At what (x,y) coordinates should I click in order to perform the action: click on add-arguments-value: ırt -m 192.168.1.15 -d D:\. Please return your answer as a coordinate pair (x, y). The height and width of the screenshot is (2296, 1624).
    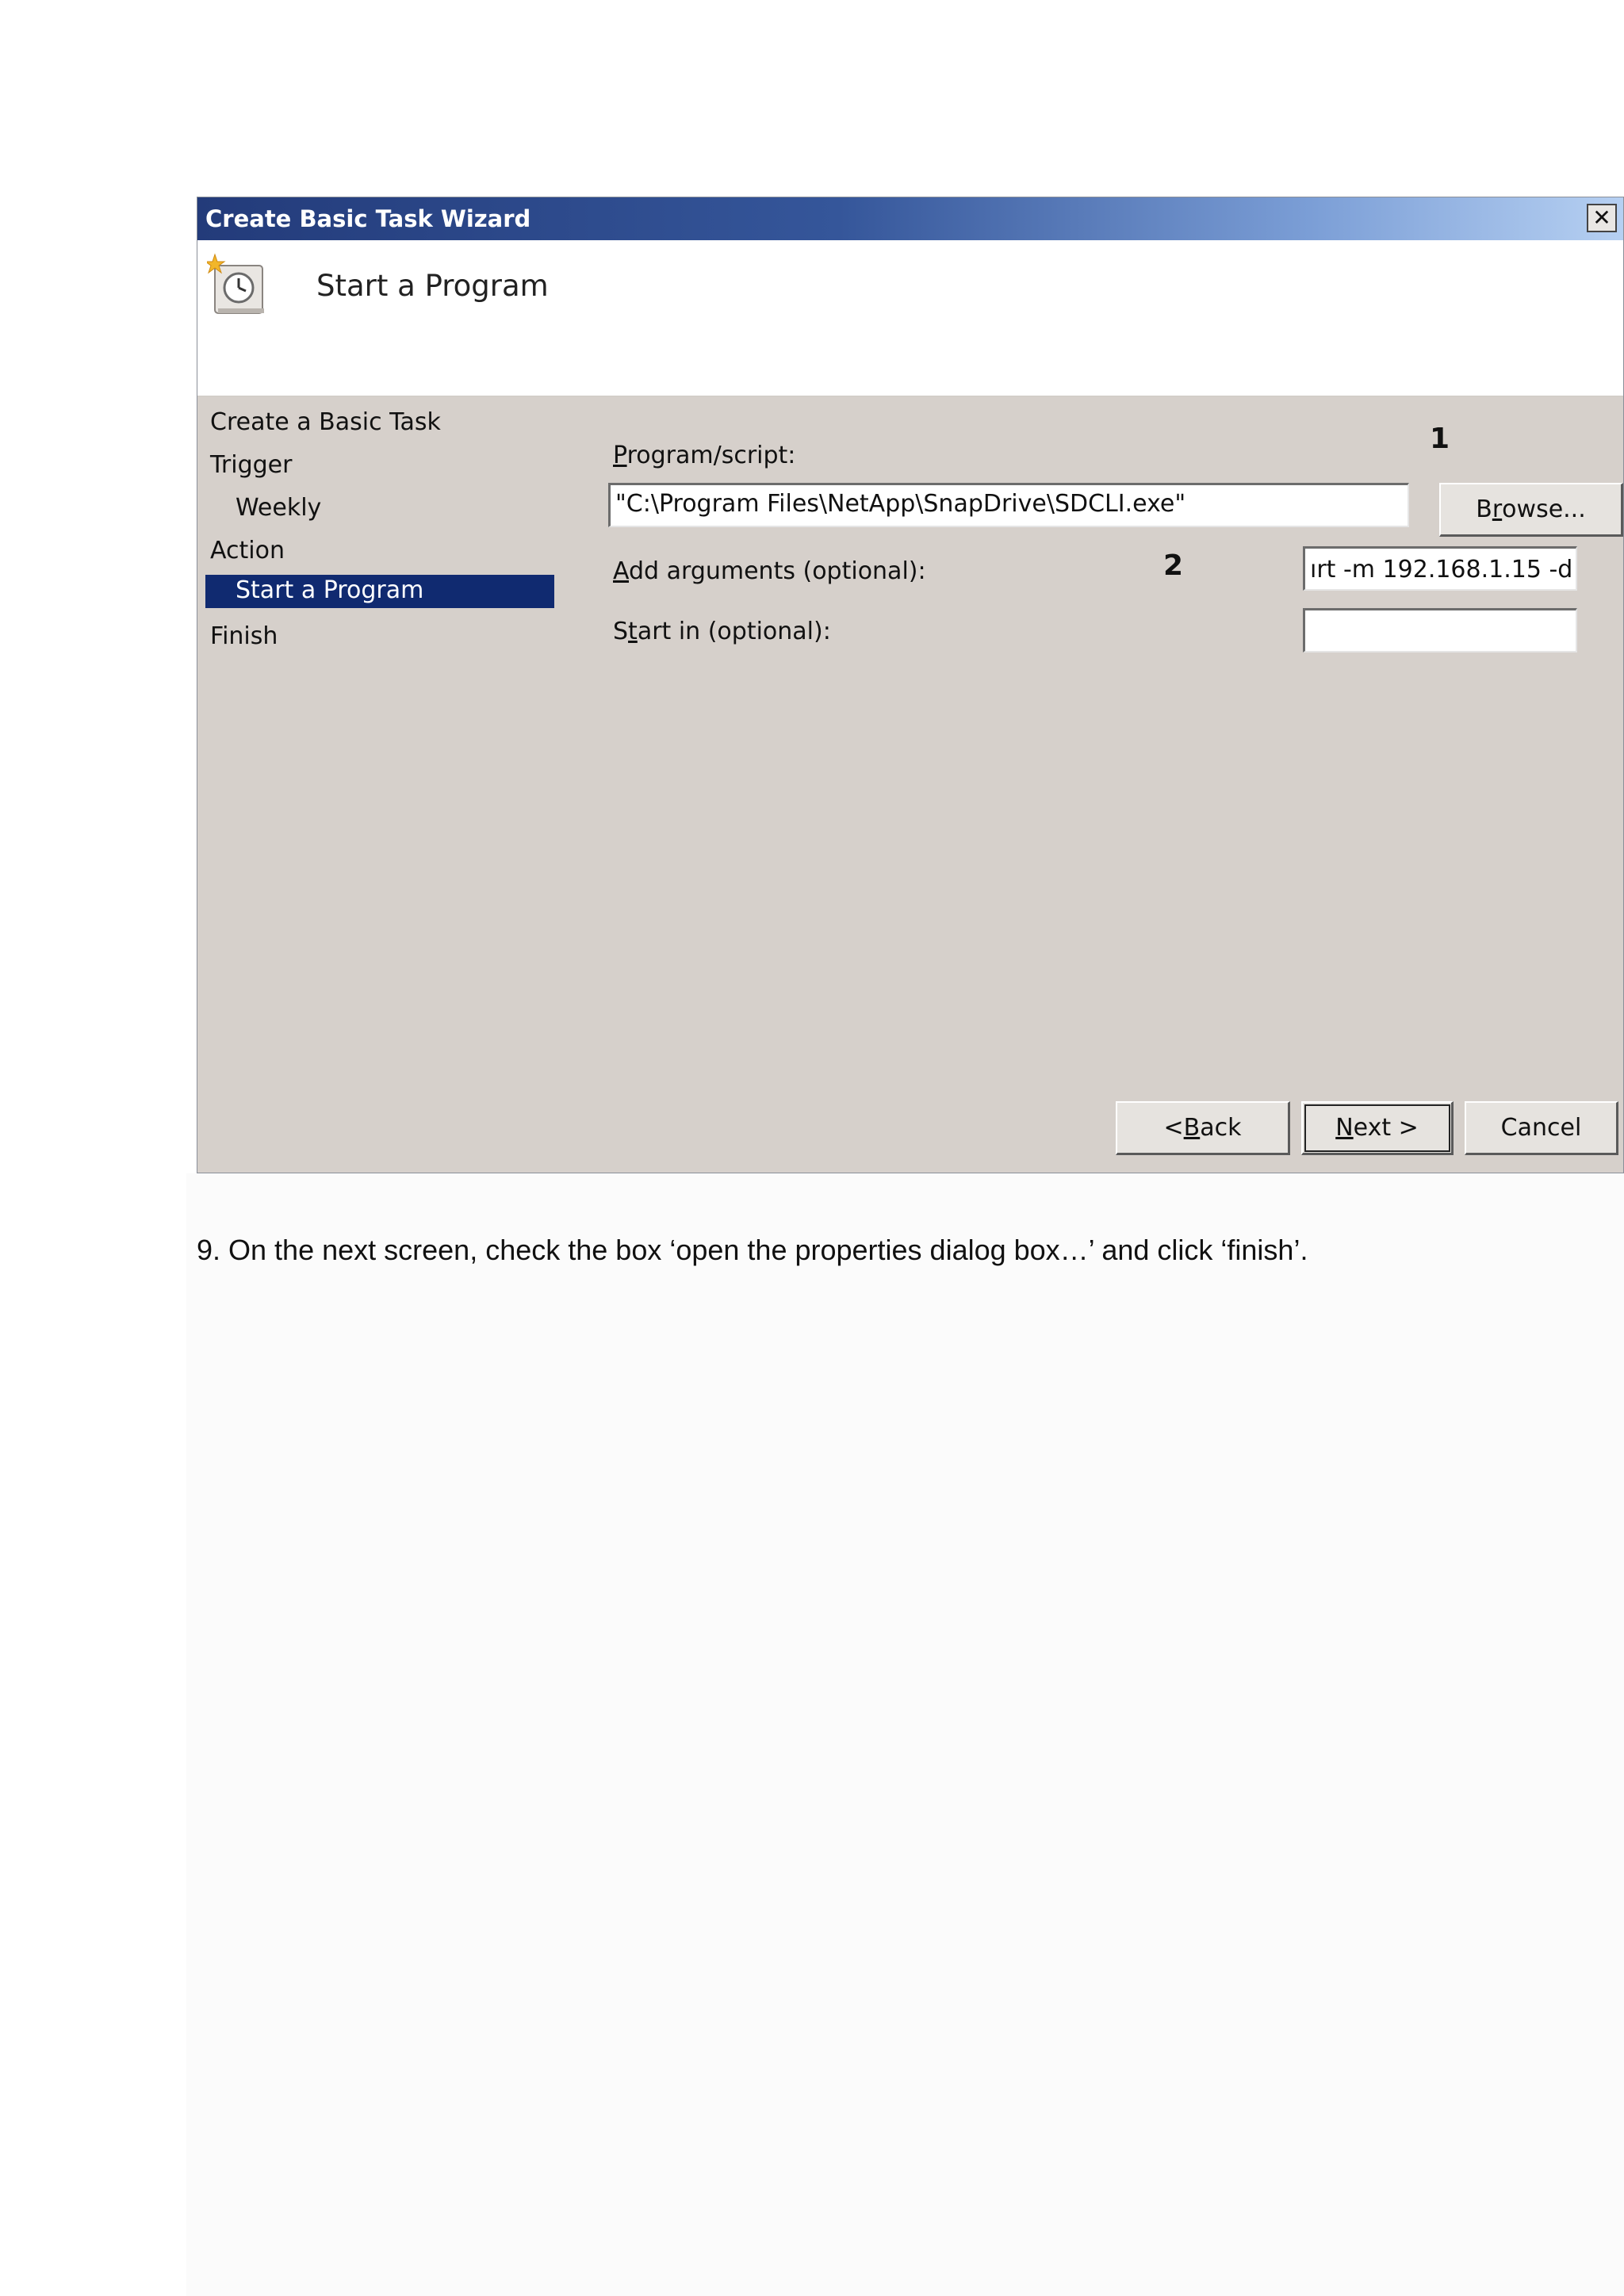
    Looking at the image, I should click on (1443, 570).